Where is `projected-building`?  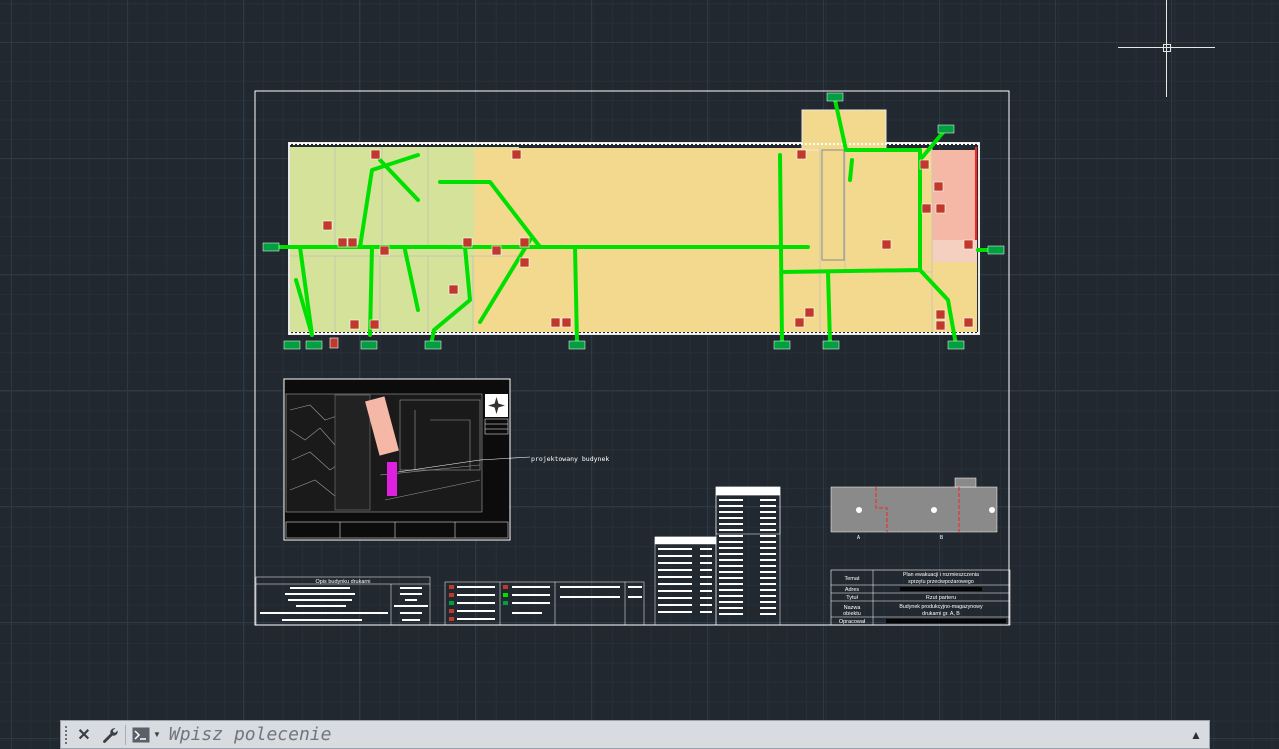
projected-building is located at coordinates (392, 479).